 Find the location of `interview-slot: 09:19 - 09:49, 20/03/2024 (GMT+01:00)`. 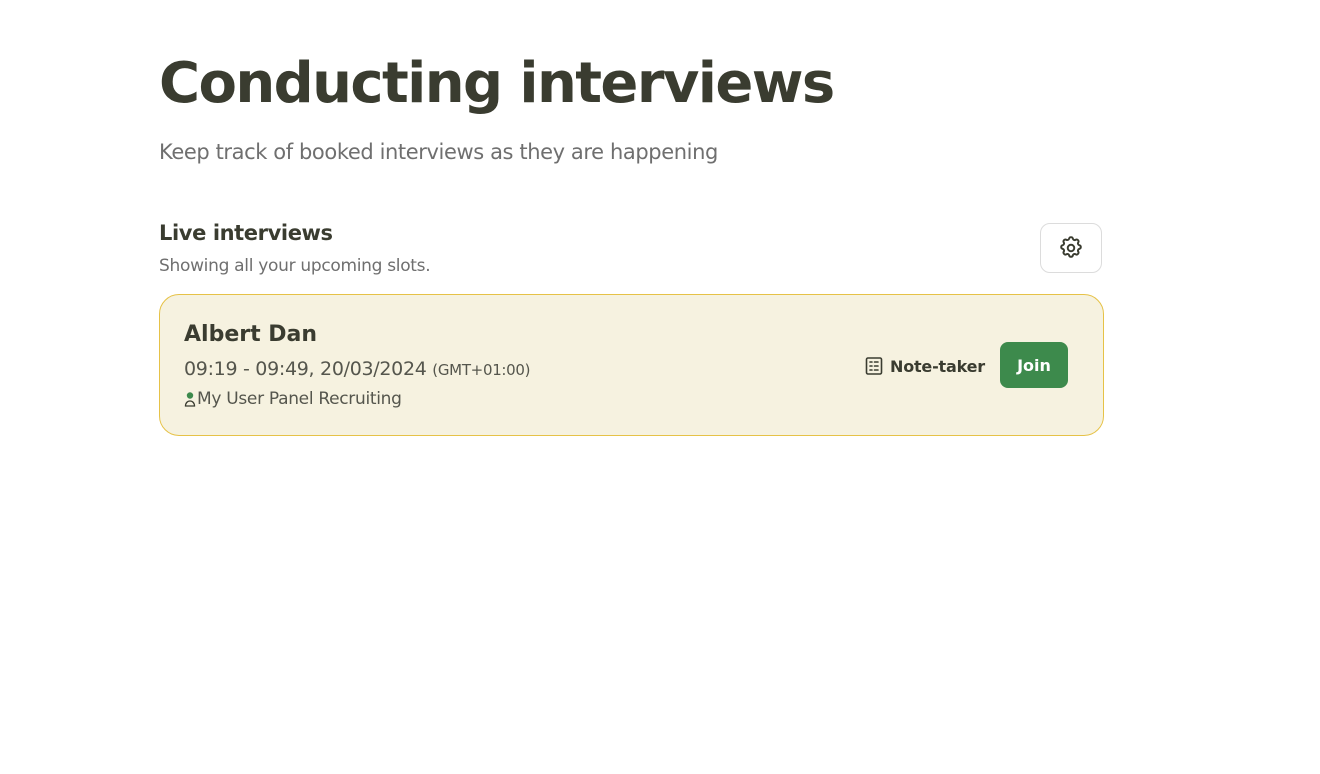

interview-slot: 09:19 - 09:49, 20/03/2024 (GMT+01:00) is located at coordinates (357, 369).